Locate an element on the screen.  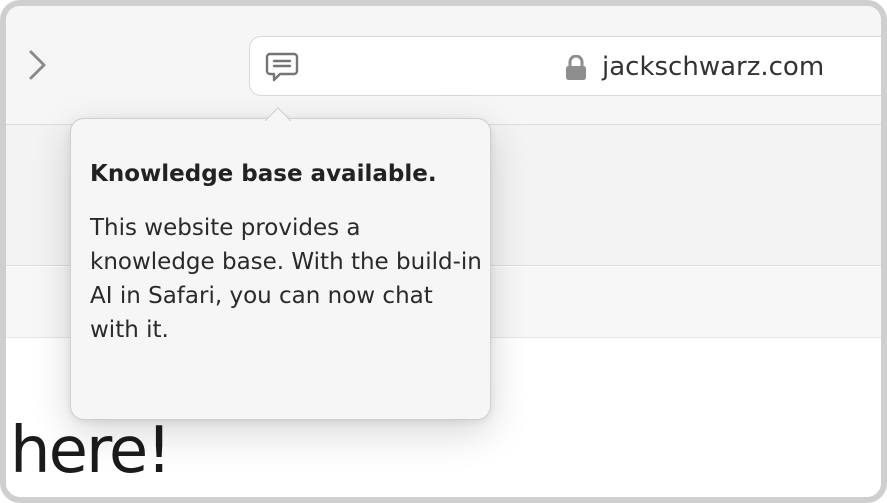
forward-button is located at coordinates (36, 65).